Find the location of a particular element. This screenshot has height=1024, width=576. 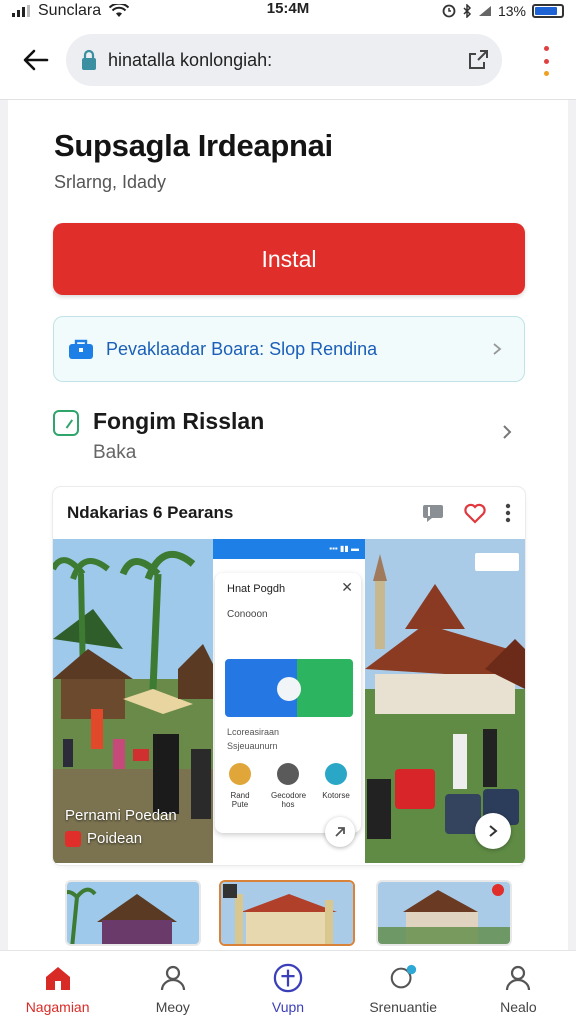

mini-app-item-label: Rand Pute is located at coordinates (240, 800).